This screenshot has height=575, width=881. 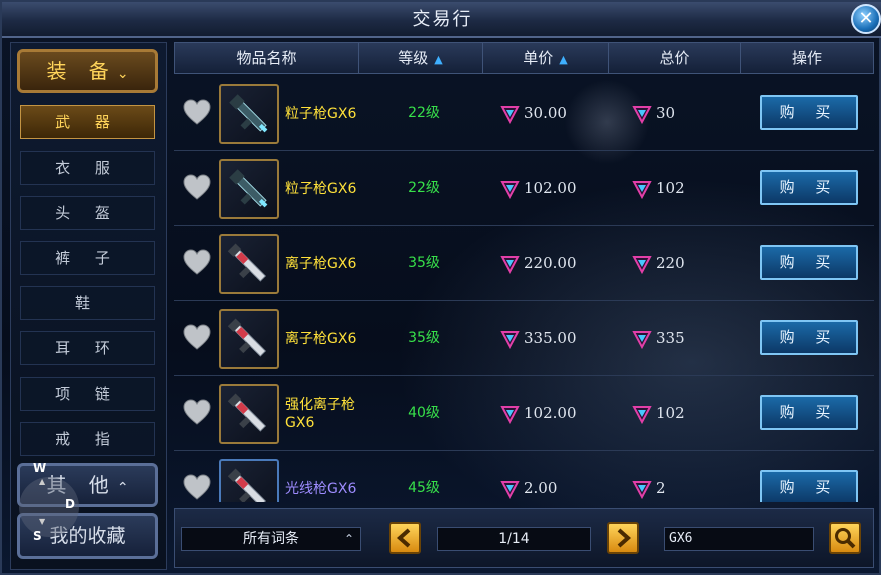 I want to click on item-name: 光线枪GX6, so click(x=322, y=476).